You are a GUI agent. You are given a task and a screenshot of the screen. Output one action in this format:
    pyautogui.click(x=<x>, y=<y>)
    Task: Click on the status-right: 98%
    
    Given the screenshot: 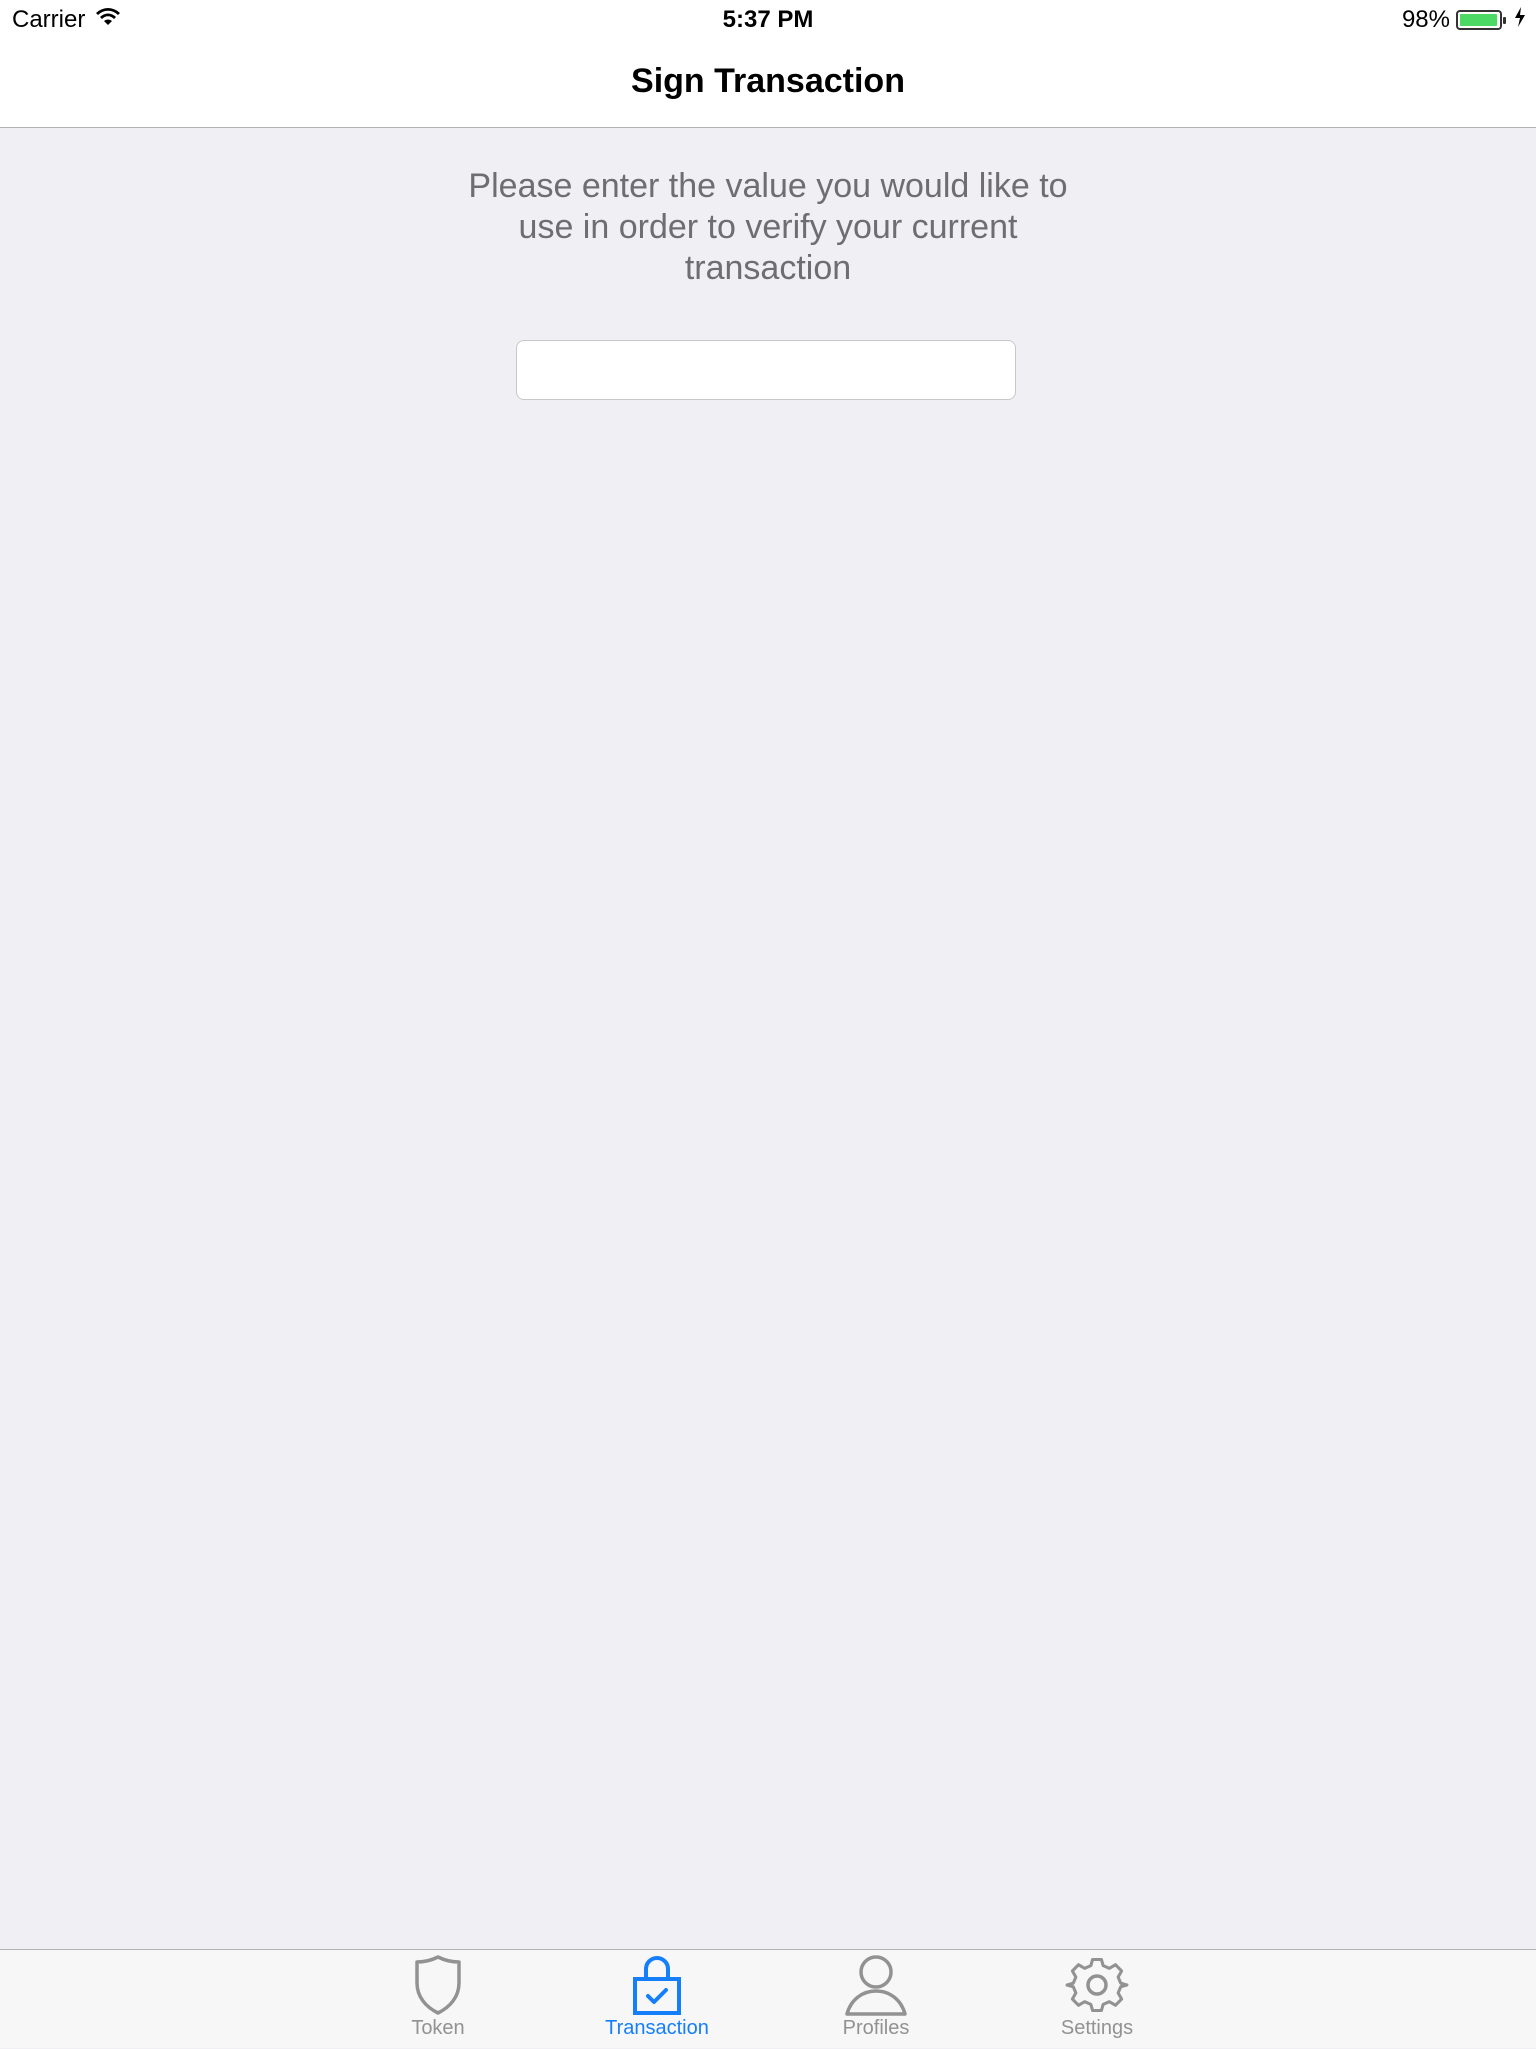 What is the action you would take?
    pyautogui.click(x=1464, y=20)
    